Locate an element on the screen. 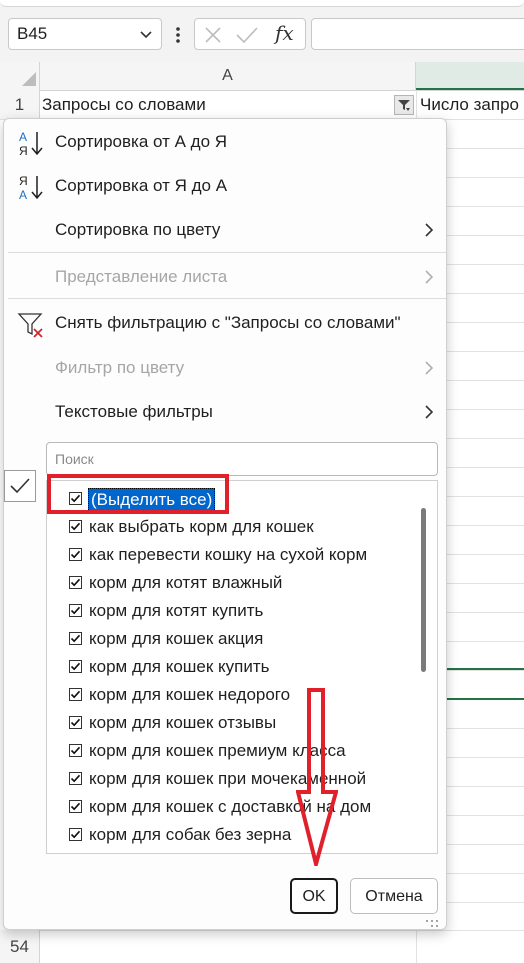 The width and height of the screenshot is (524, 963). list-item: корм для кошек недорого is located at coordinates (233, 695).